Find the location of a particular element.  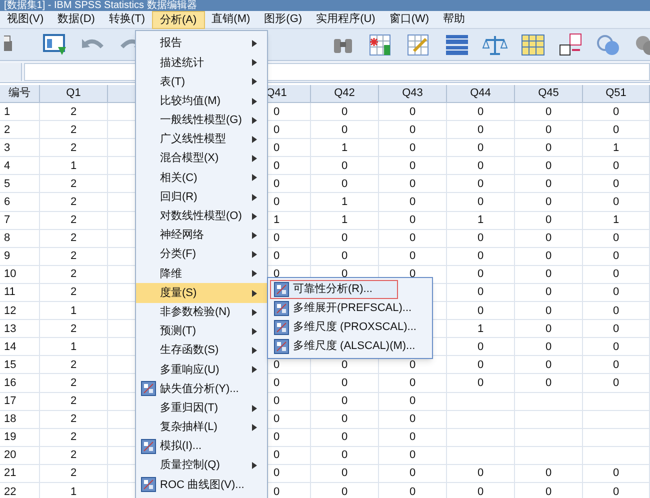

menu-item: 报告 is located at coordinates (201, 44).